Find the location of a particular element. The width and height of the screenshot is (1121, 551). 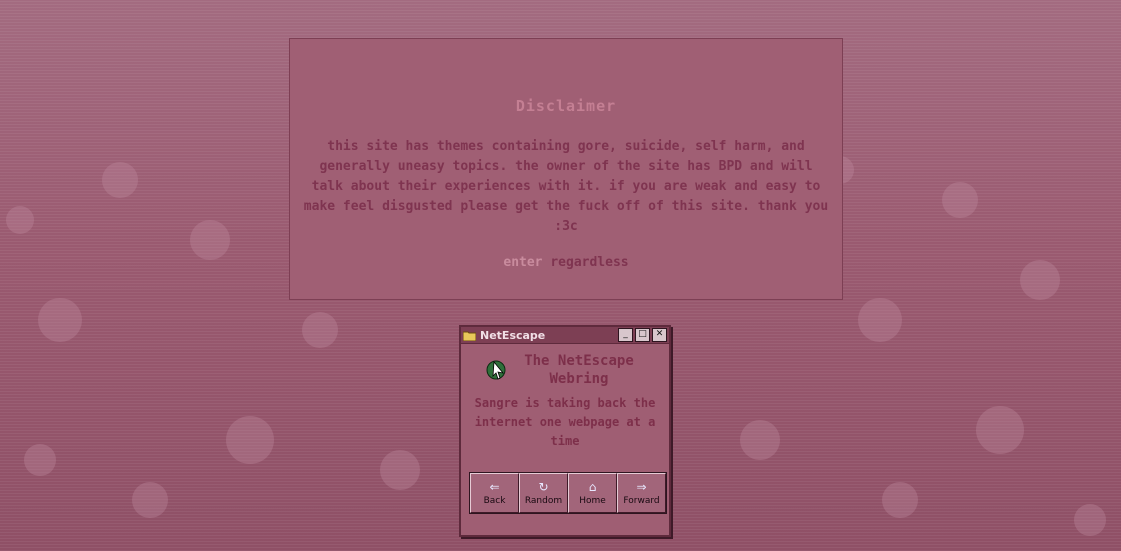

forward-label: Forward is located at coordinates (641, 501).